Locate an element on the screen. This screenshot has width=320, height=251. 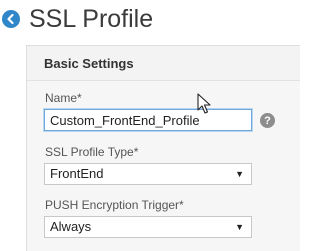
ssl-profile-type-label: SSL Profile Type* is located at coordinates (92, 152).